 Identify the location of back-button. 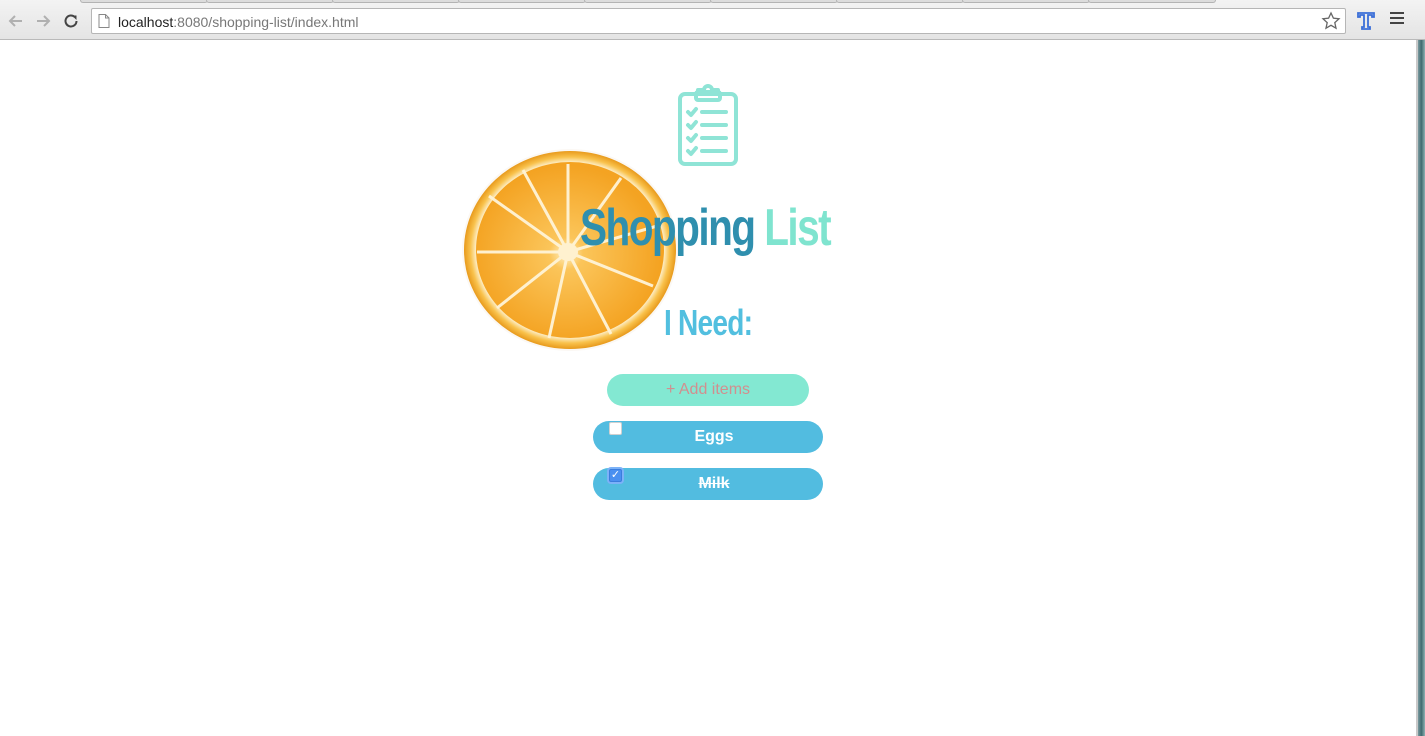
(16, 21).